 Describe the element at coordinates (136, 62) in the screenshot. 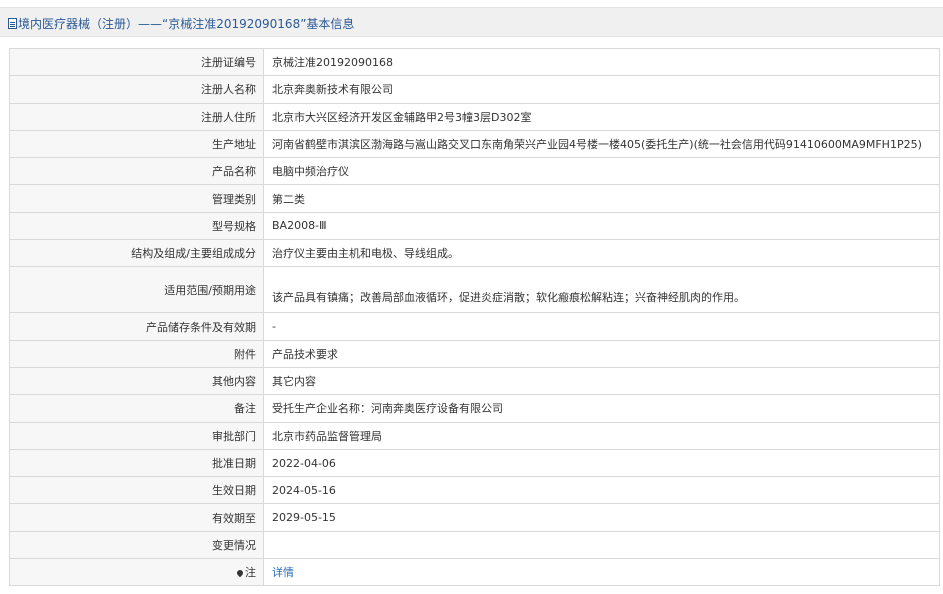

I see `row-label: 注册证编号` at that location.